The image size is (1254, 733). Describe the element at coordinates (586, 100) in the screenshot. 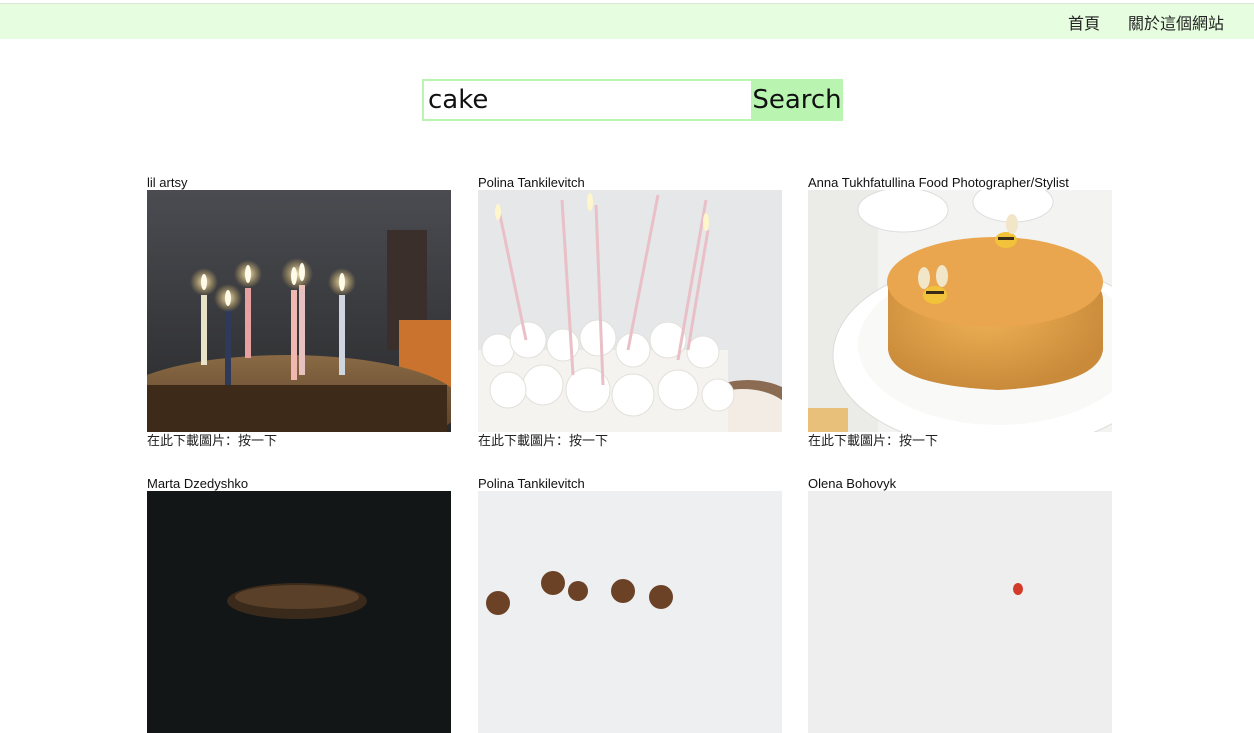

I see `search-input` at that location.